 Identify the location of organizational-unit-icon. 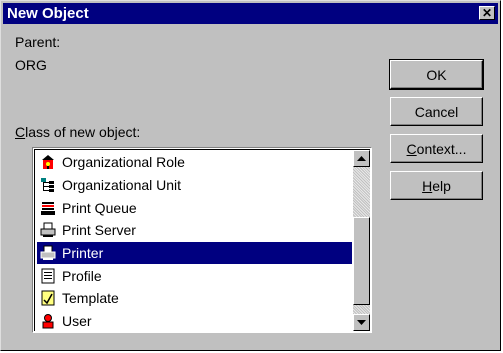
(47, 185).